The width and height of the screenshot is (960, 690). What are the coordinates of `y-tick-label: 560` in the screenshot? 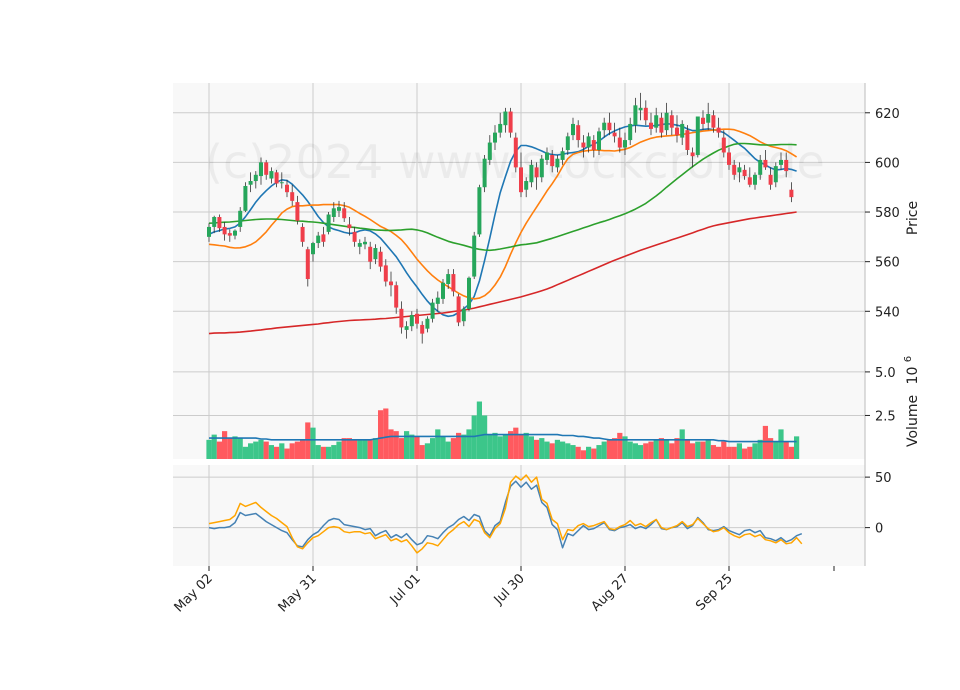 It's located at (887, 263).